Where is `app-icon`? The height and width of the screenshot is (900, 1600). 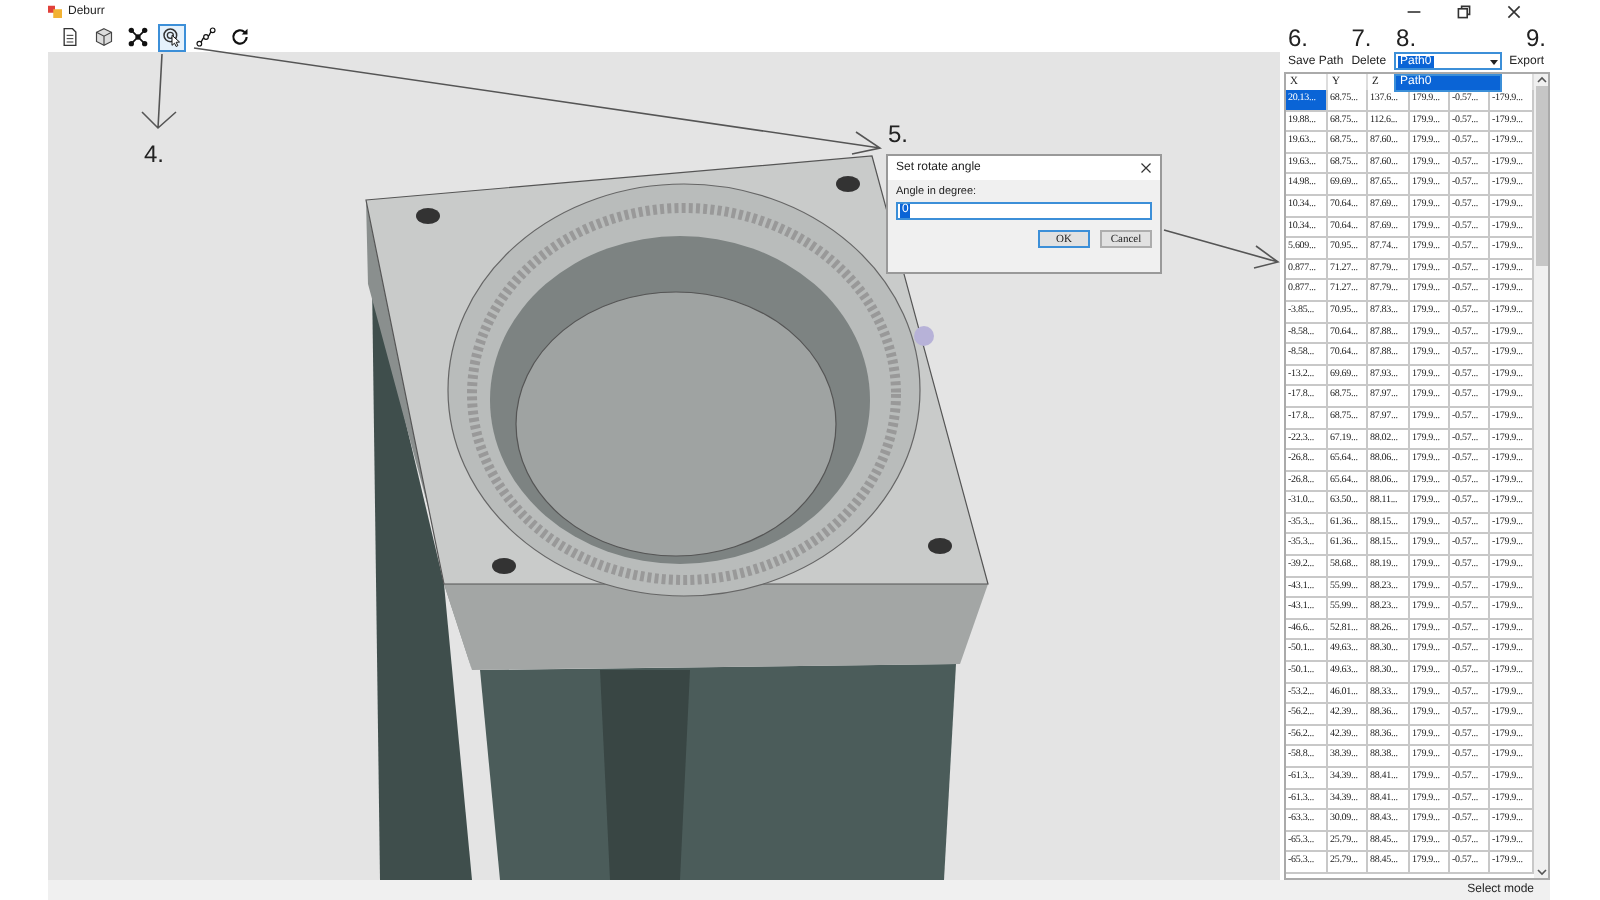
app-icon is located at coordinates (55, 11).